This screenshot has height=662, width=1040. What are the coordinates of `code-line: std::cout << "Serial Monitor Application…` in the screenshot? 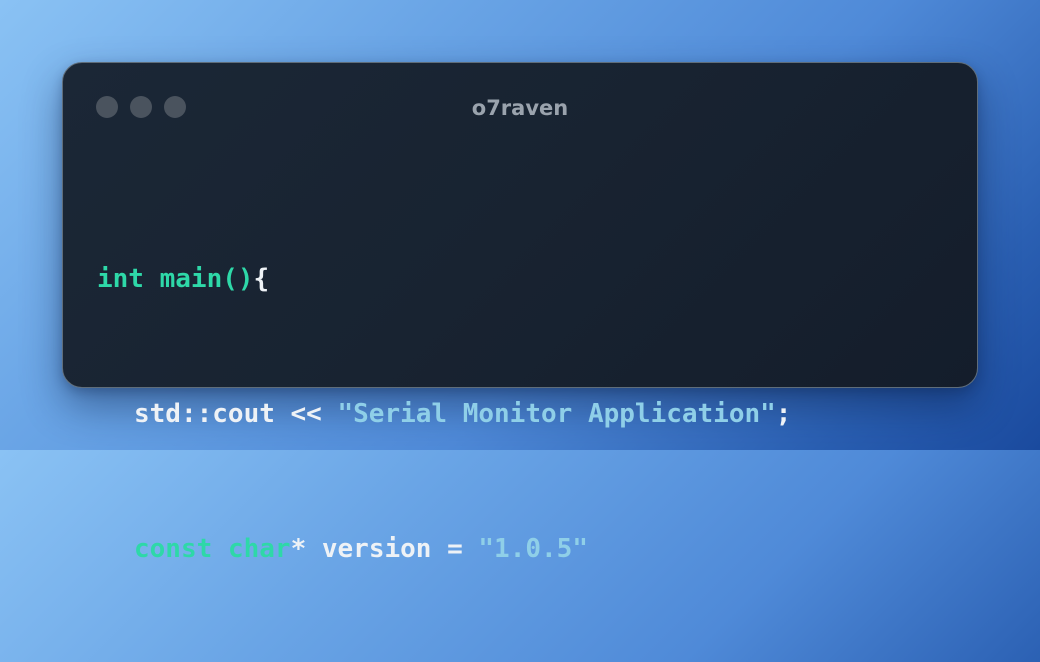 It's located at (444, 414).